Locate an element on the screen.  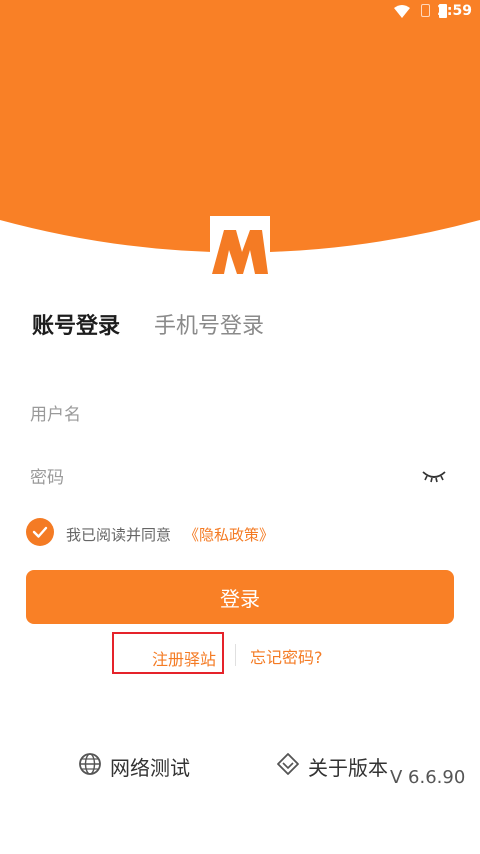
agree-text: 我已阅读并同意 is located at coordinates (119, 535).